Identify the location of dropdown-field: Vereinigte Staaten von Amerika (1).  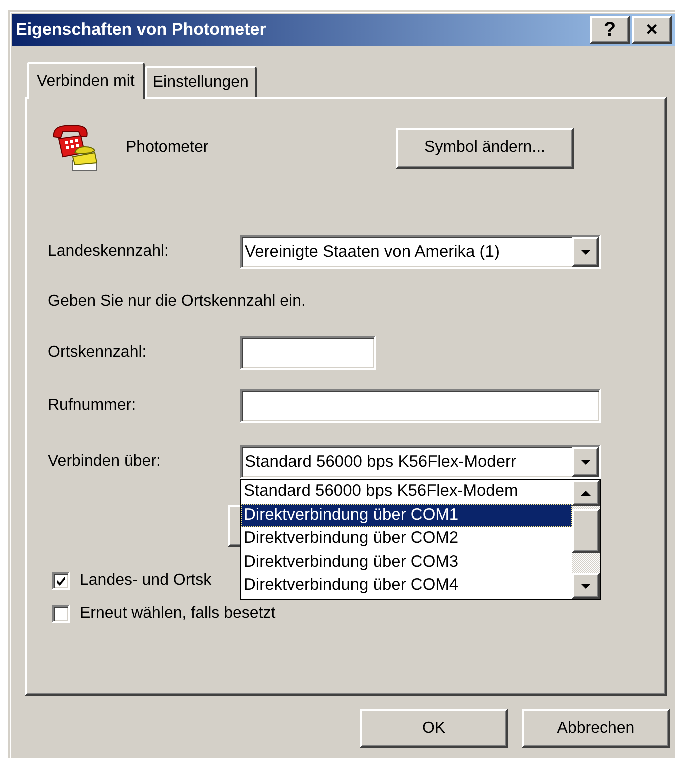
(420, 252).